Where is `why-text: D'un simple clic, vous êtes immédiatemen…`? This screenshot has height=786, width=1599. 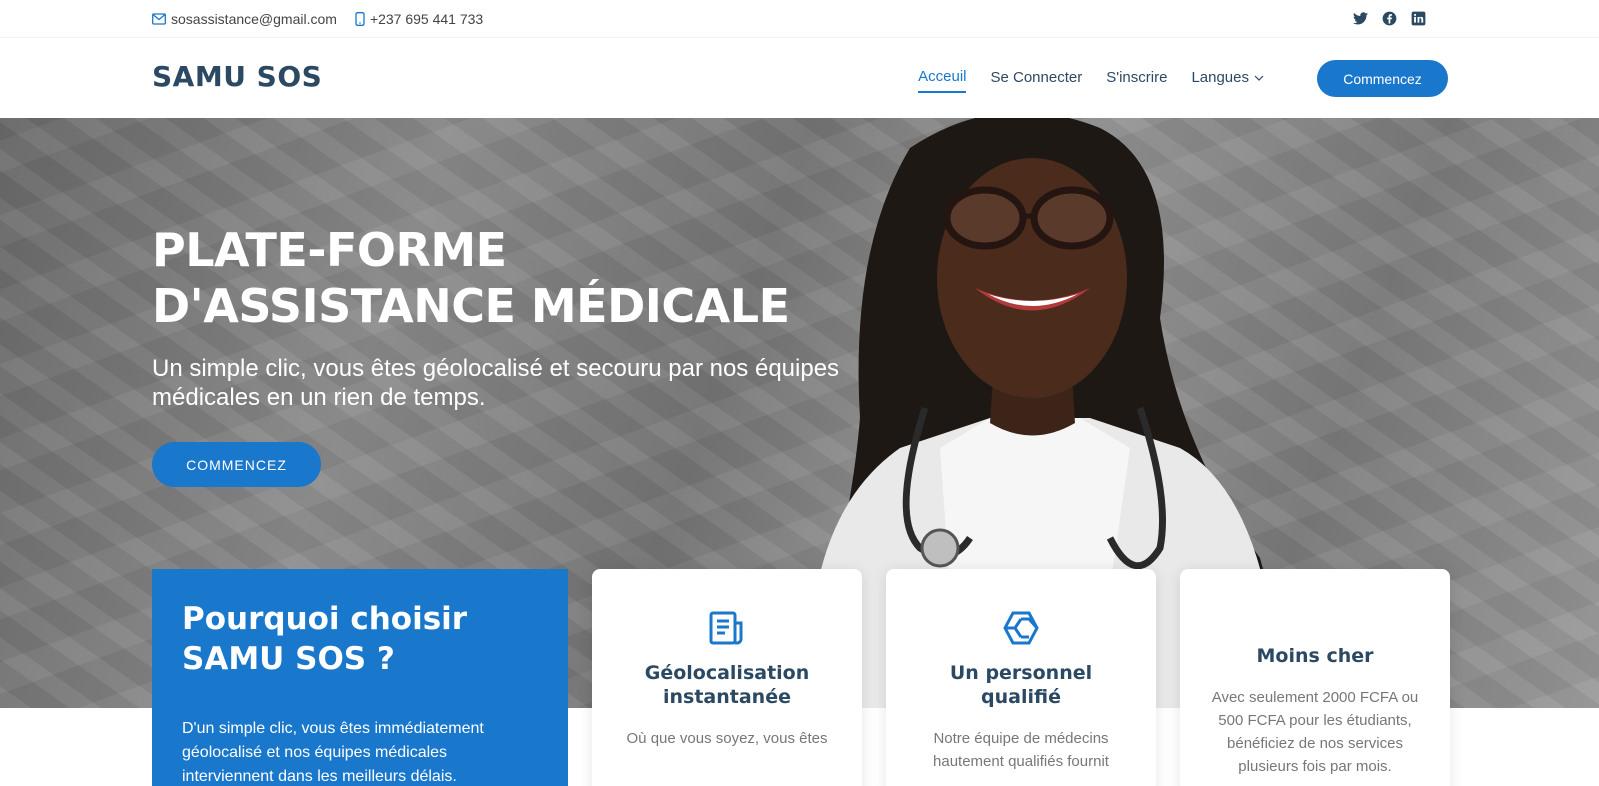
why-text: D'un simple clic, vous êtes immédiatemen… is located at coordinates (333, 752).